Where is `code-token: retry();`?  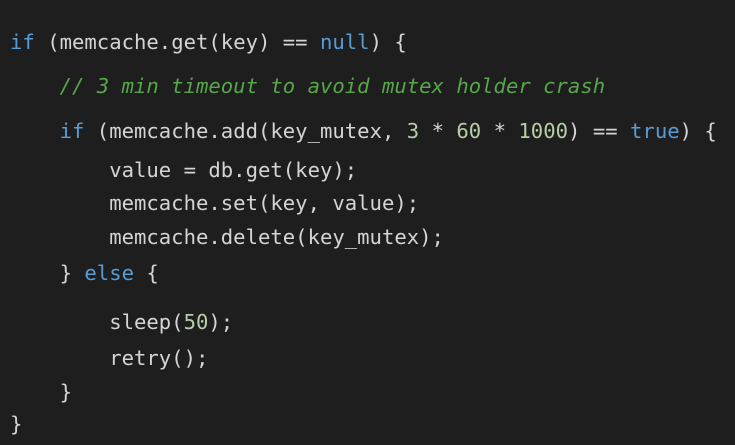 code-token: retry(); is located at coordinates (159, 358).